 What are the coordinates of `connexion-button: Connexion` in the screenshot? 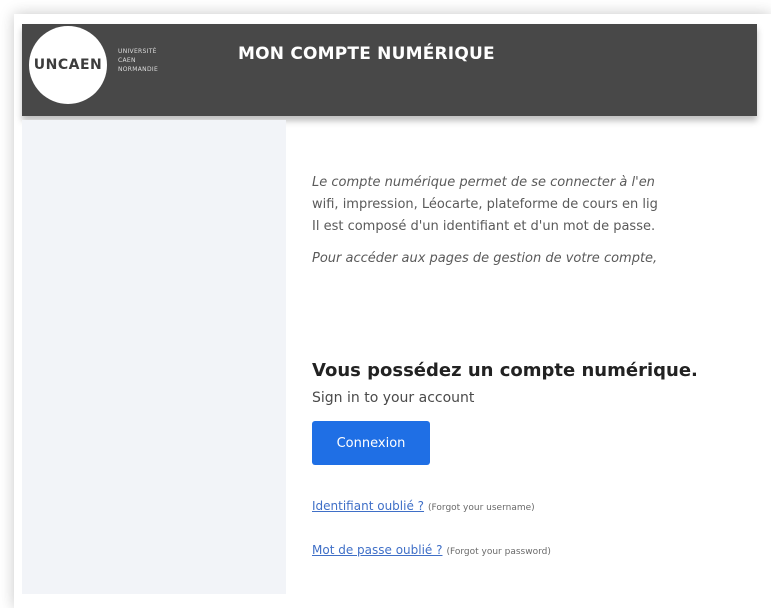 It's located at (371, 443).